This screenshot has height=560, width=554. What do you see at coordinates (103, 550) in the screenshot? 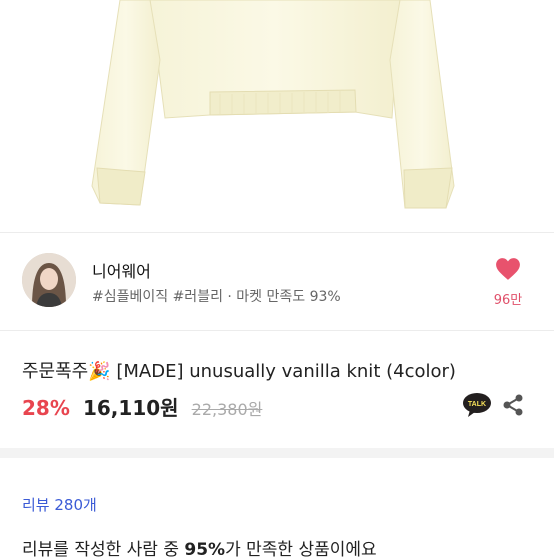
I see `review-summary-prefix: 리뷰를 작성한 사람 중` at bounding box center [103, 550].